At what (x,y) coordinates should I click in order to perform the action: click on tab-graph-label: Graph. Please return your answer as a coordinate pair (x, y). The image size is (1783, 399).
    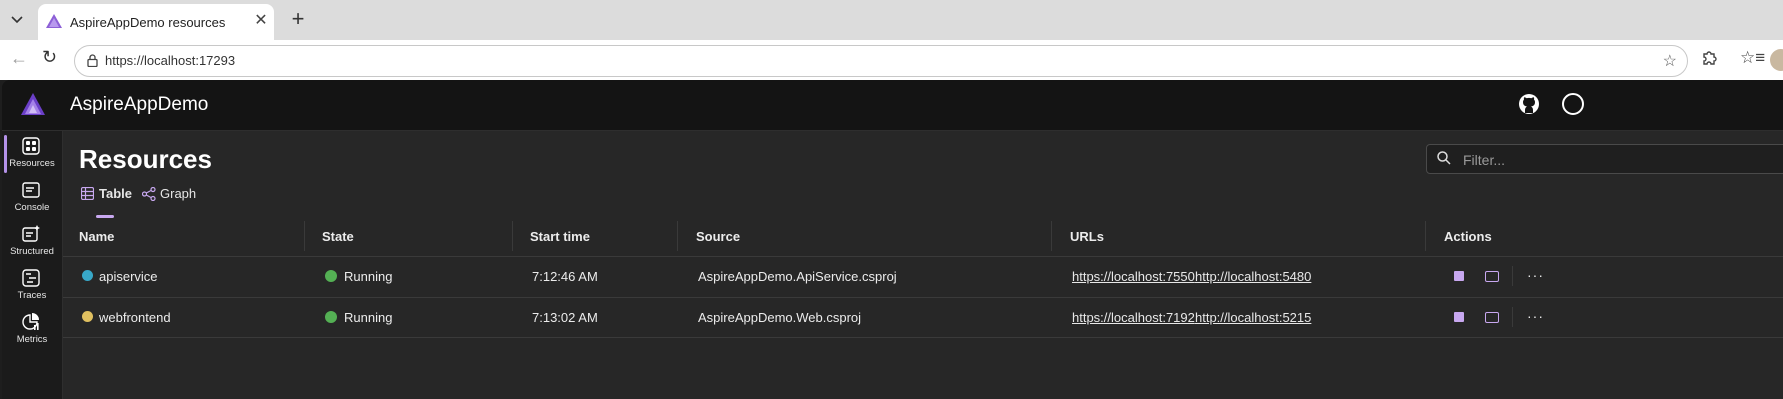
    Looking at the image, I should click on (178, 193).